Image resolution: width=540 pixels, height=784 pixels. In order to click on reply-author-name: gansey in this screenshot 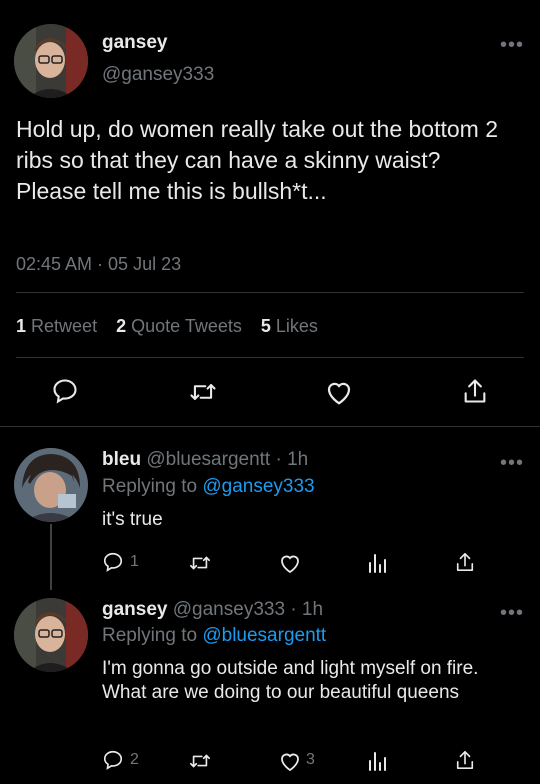, I will do `click(134, 609)`.